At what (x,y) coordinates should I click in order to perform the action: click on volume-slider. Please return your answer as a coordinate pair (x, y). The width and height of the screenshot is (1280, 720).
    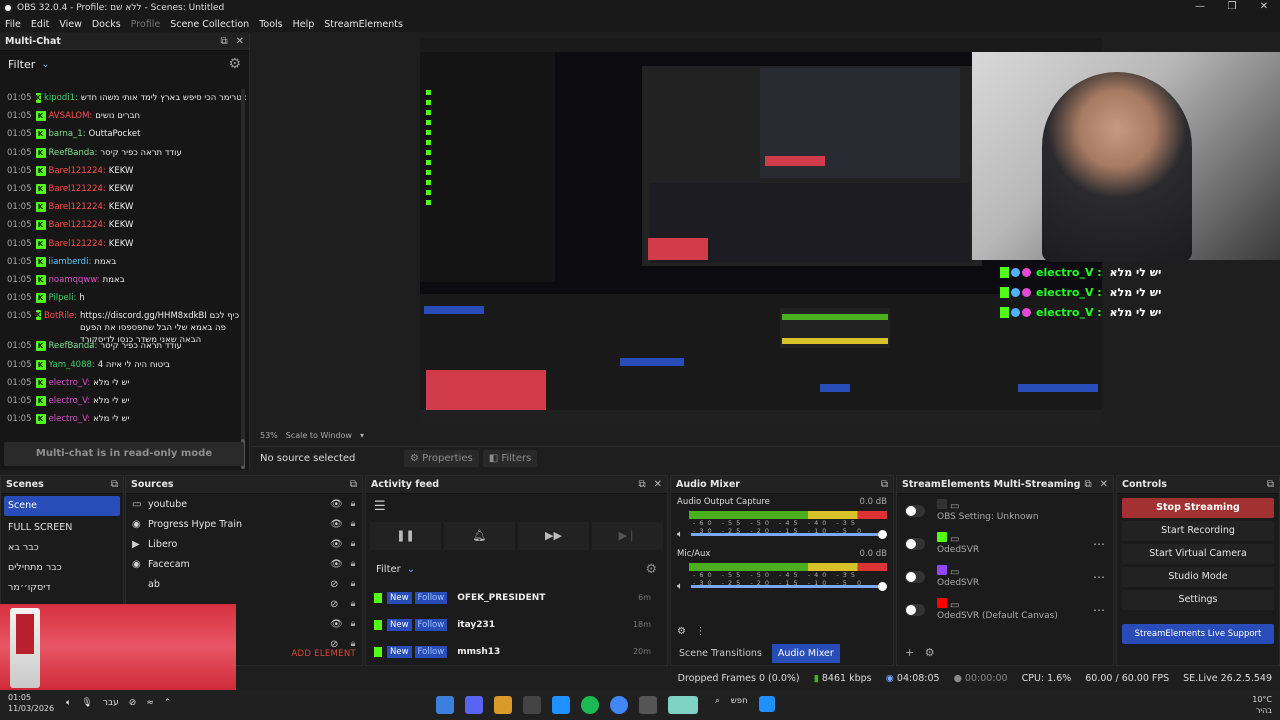
    Looking at the image, I should click on (789, 534).